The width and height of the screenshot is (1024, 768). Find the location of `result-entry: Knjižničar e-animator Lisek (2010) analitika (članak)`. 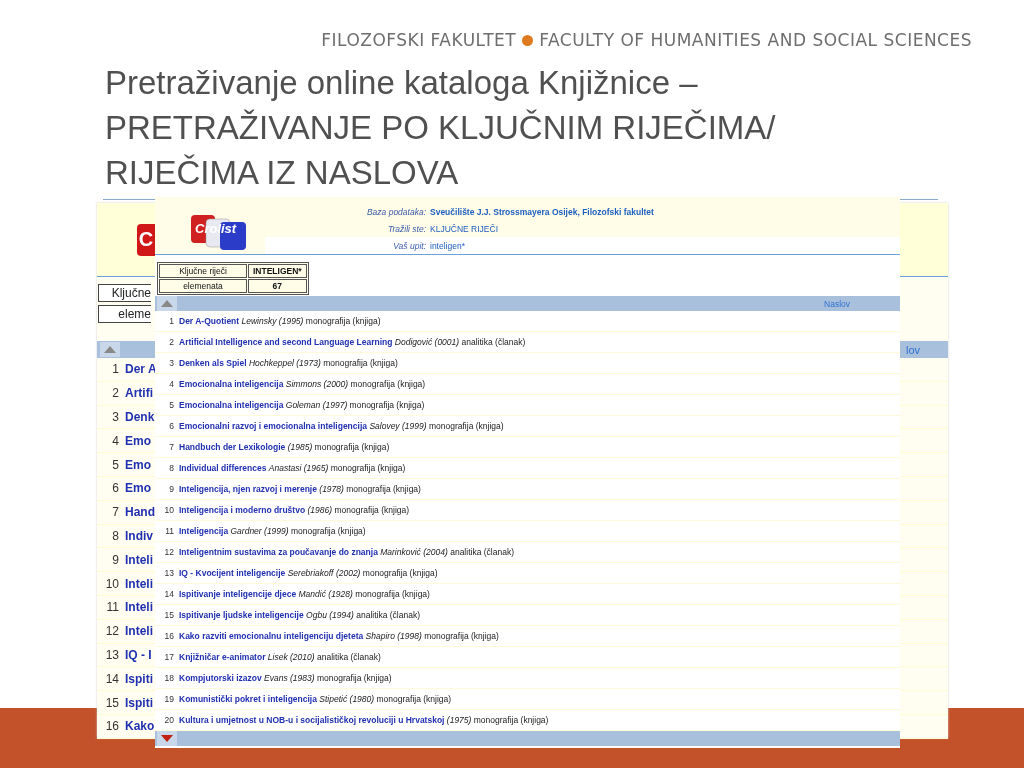

result-entry: Knjižničar e-animator Lisek (2010) analitika (članak) is located at coordinates (280, 657).